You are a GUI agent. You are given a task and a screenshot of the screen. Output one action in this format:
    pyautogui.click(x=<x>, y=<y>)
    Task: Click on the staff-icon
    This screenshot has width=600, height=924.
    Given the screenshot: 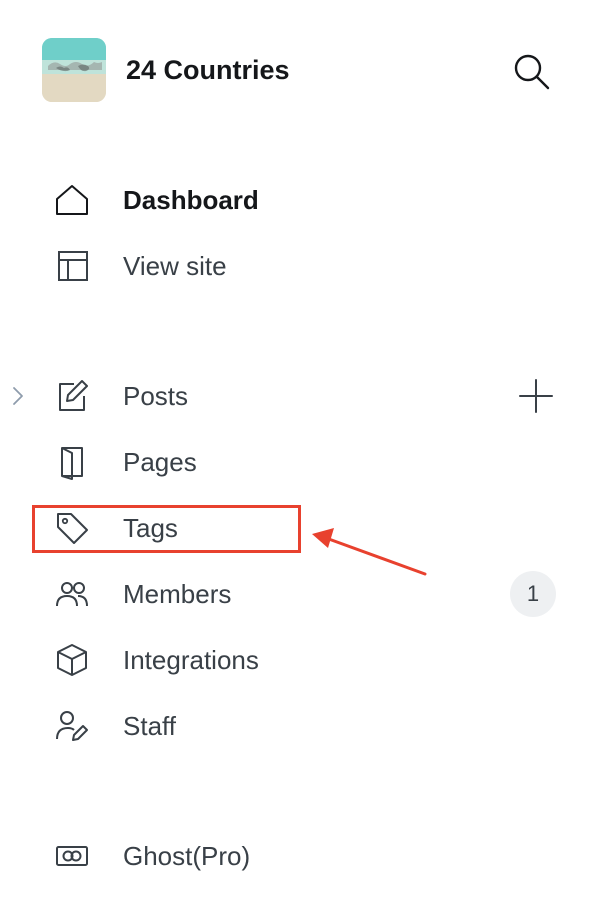 What is the action you would take?
    pyautogui.click(x=72, y=726)
    